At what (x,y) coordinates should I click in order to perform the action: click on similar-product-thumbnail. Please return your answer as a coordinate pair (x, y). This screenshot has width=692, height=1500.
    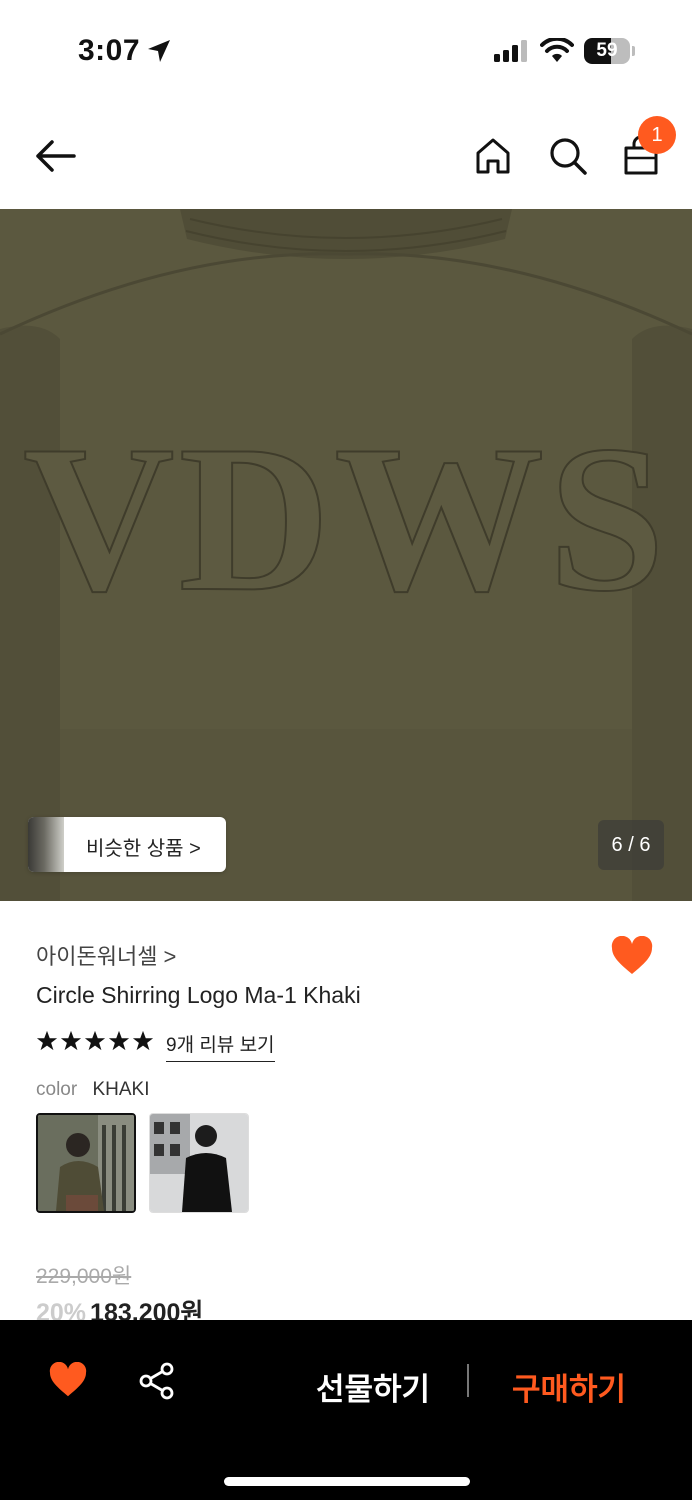
    Looking at the image, I should click on (46, 844).